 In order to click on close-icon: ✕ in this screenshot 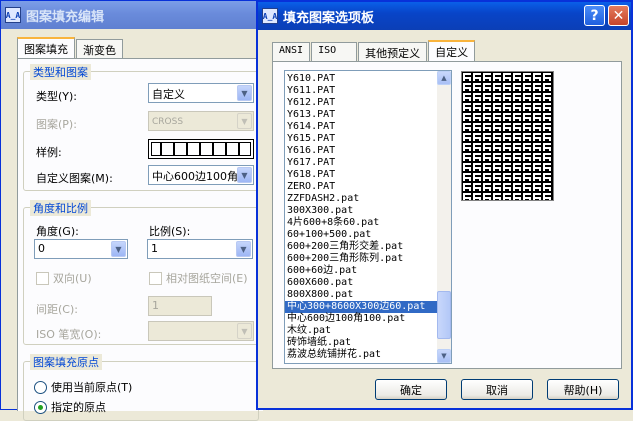, I will do `click(618, 15)`.